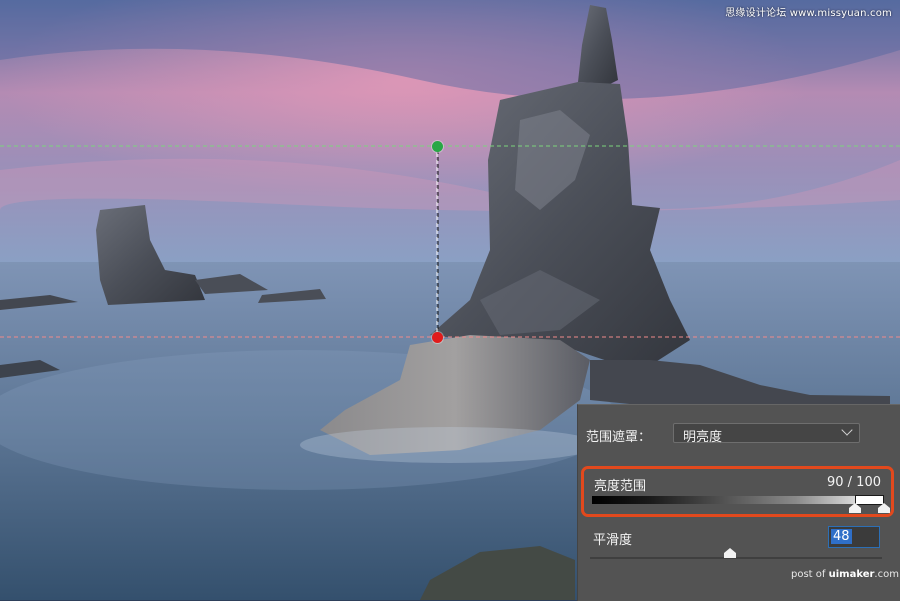  I want to click on luminance-max-handle, so click(884, 508).